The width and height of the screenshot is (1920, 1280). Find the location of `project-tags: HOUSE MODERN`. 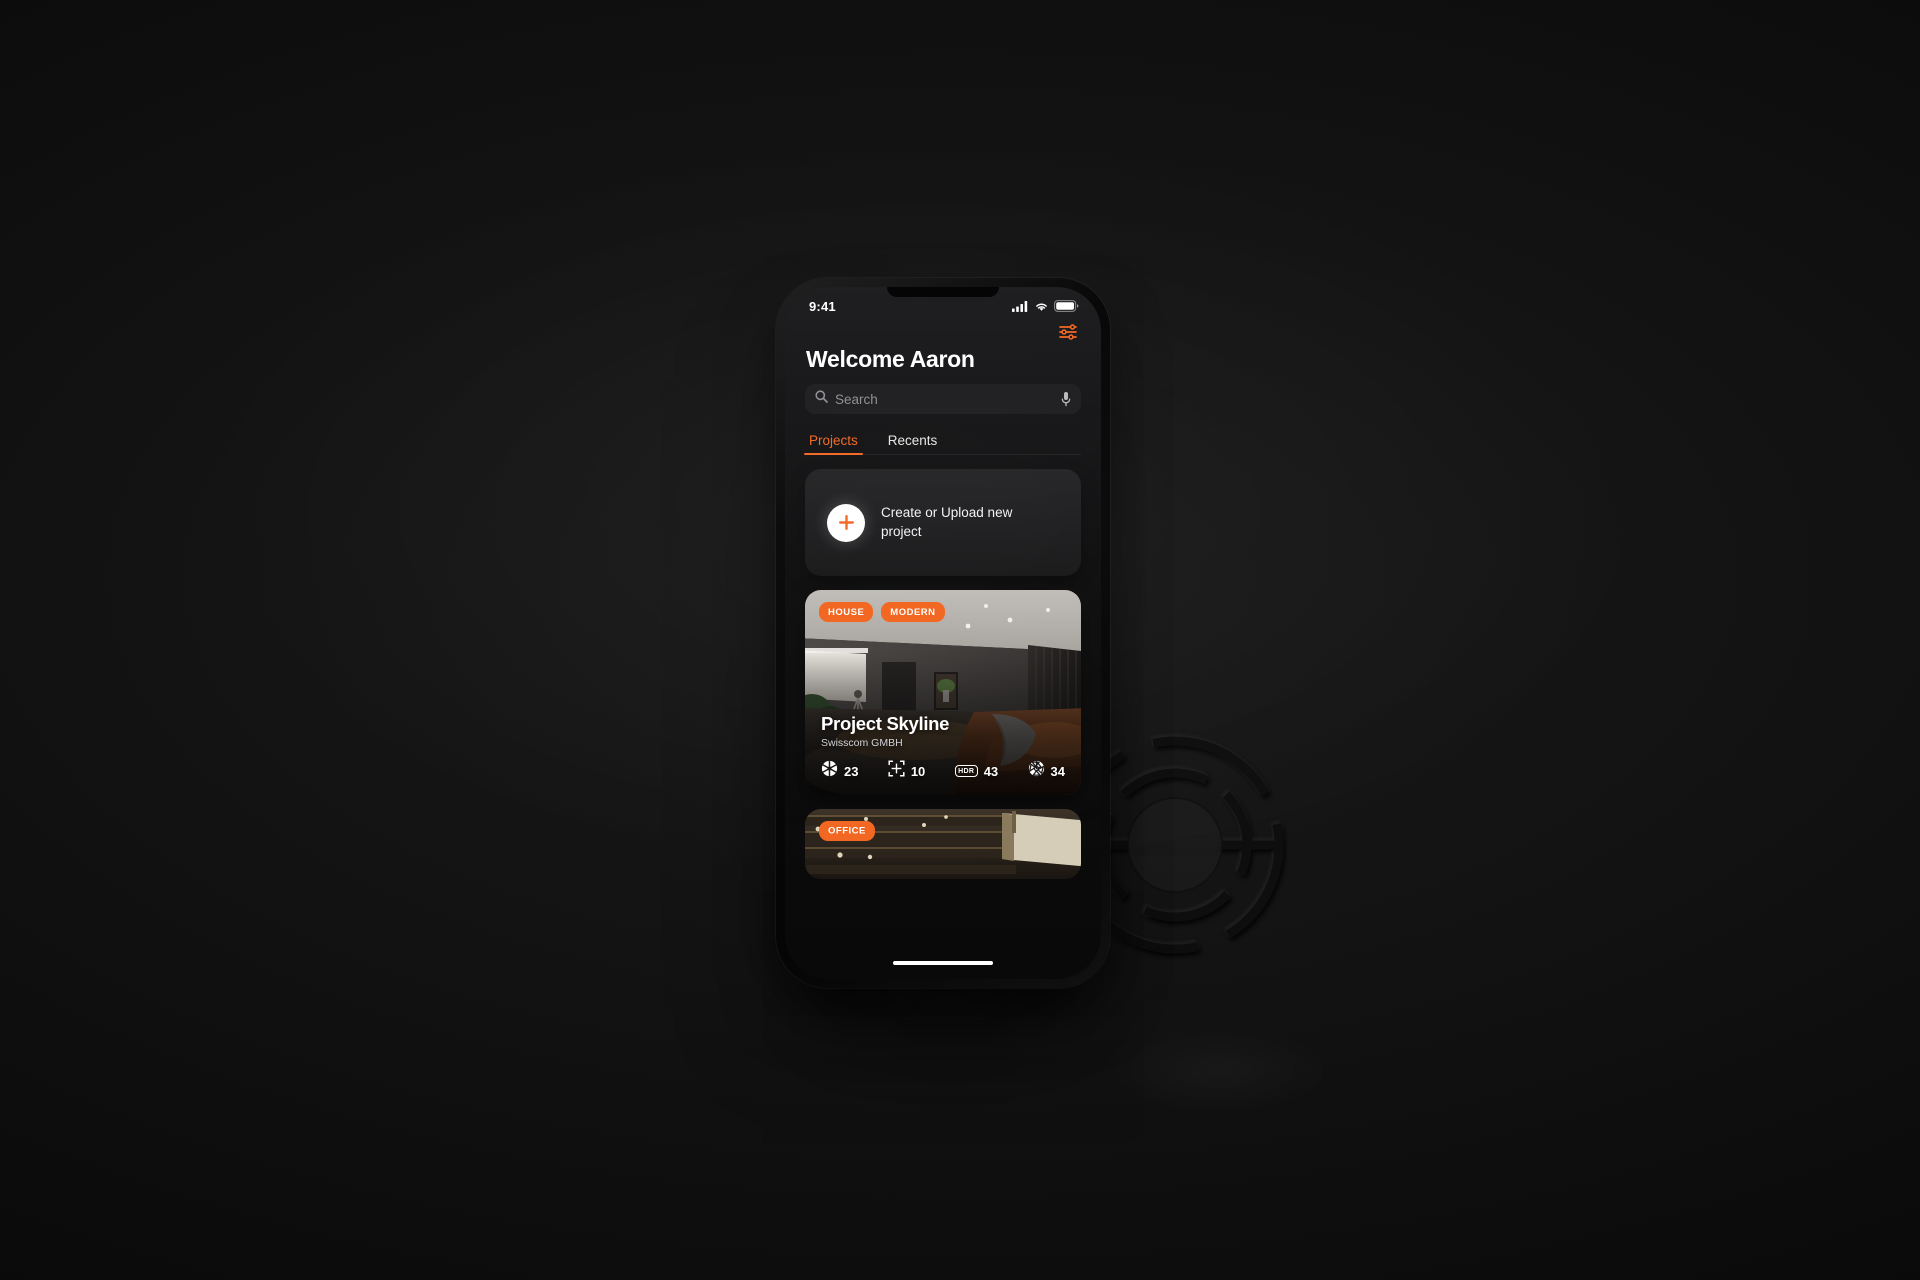

project-tags: HOUSE MODERN is located at coordinates (882, 612).